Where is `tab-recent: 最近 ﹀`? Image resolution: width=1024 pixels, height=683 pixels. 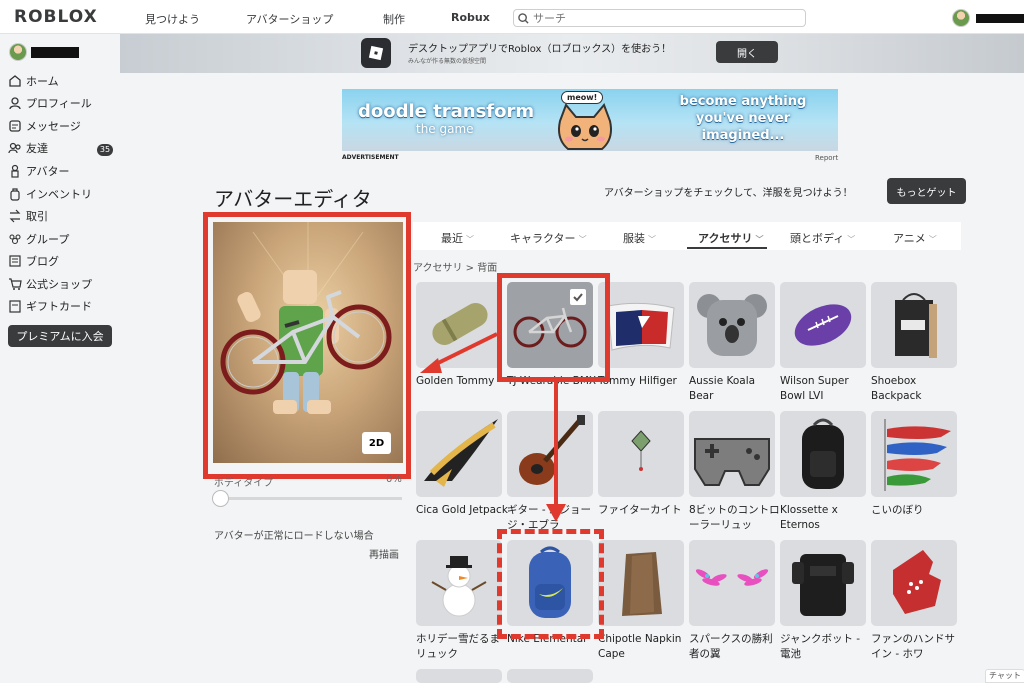 tab-recent: 最近 ﹀ is located at coordinates (457, 238).